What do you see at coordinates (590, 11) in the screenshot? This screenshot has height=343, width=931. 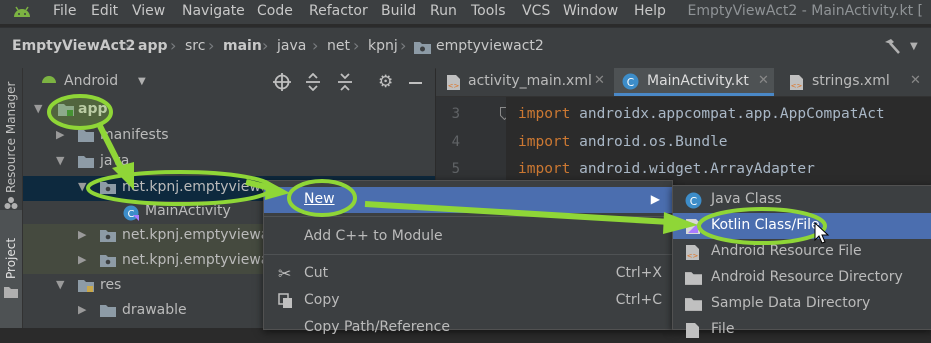 I see `menu-window: Window` at bounding box center [590, 11].